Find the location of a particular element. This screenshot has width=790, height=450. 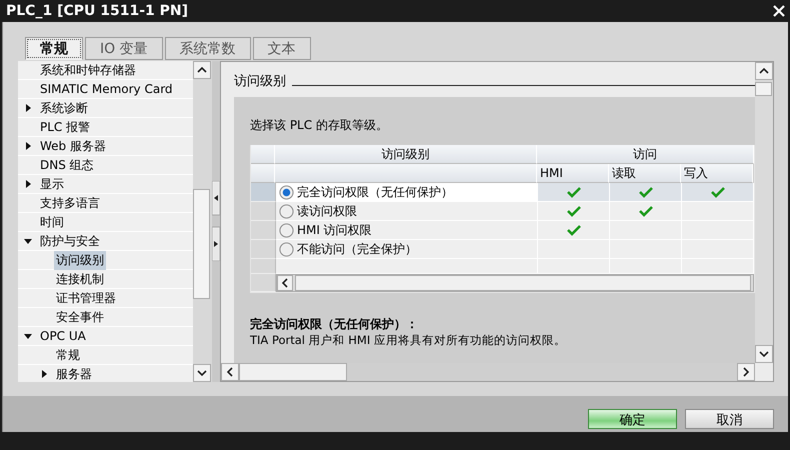

tree-item: Web 服务器 is located at coordinates (73, 146).